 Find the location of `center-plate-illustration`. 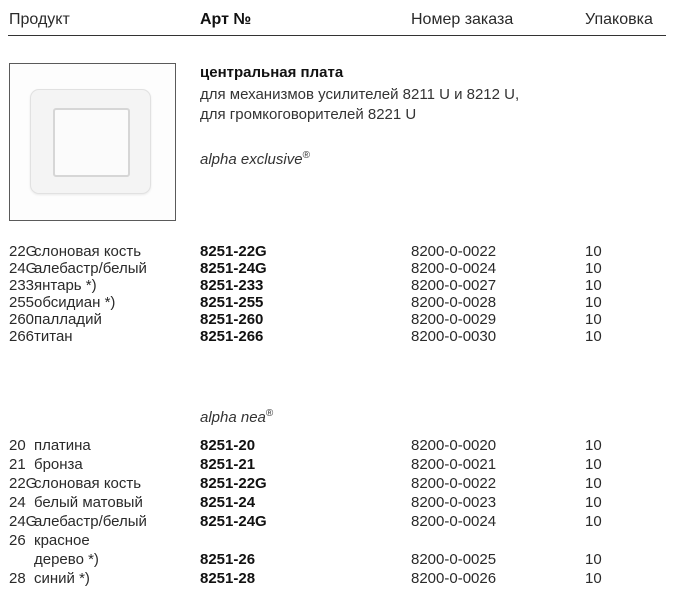

center-plate-illustration is located at coordinates (90, 141).